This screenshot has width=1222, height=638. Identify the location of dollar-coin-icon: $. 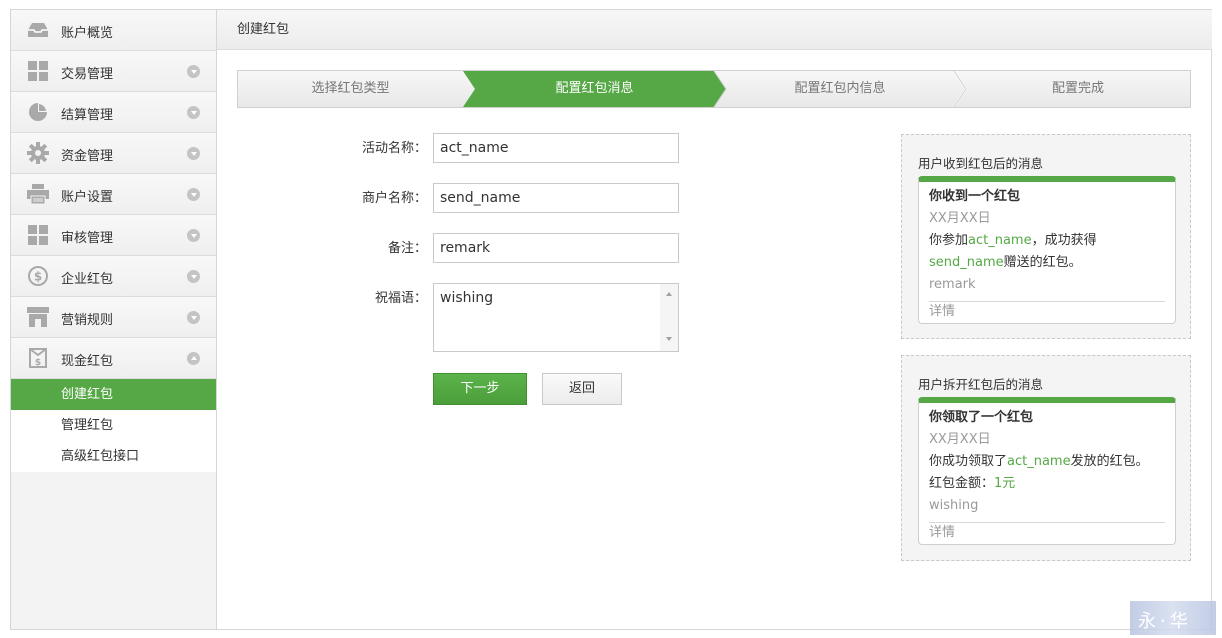
(38, 276).